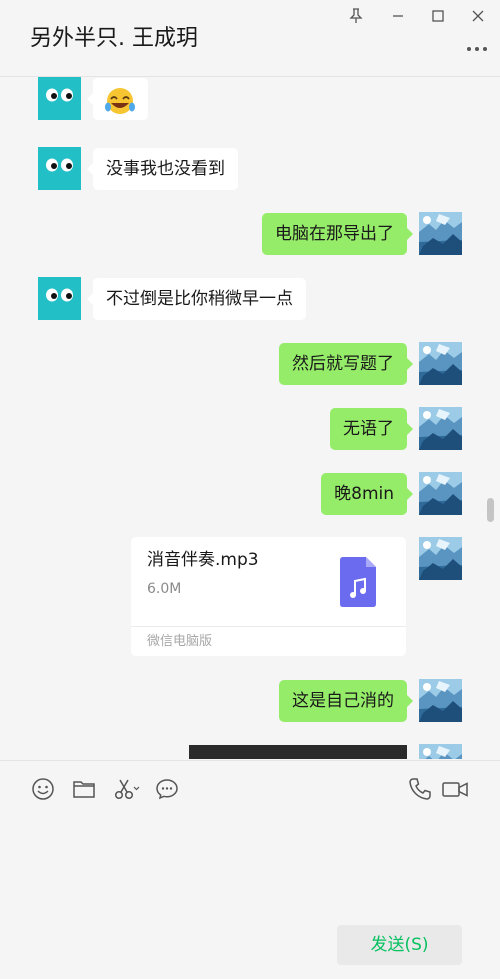 Image resolution: width=500 pixels, height=979 pixels. I want to click on maximize-icon, so click(438, 16).